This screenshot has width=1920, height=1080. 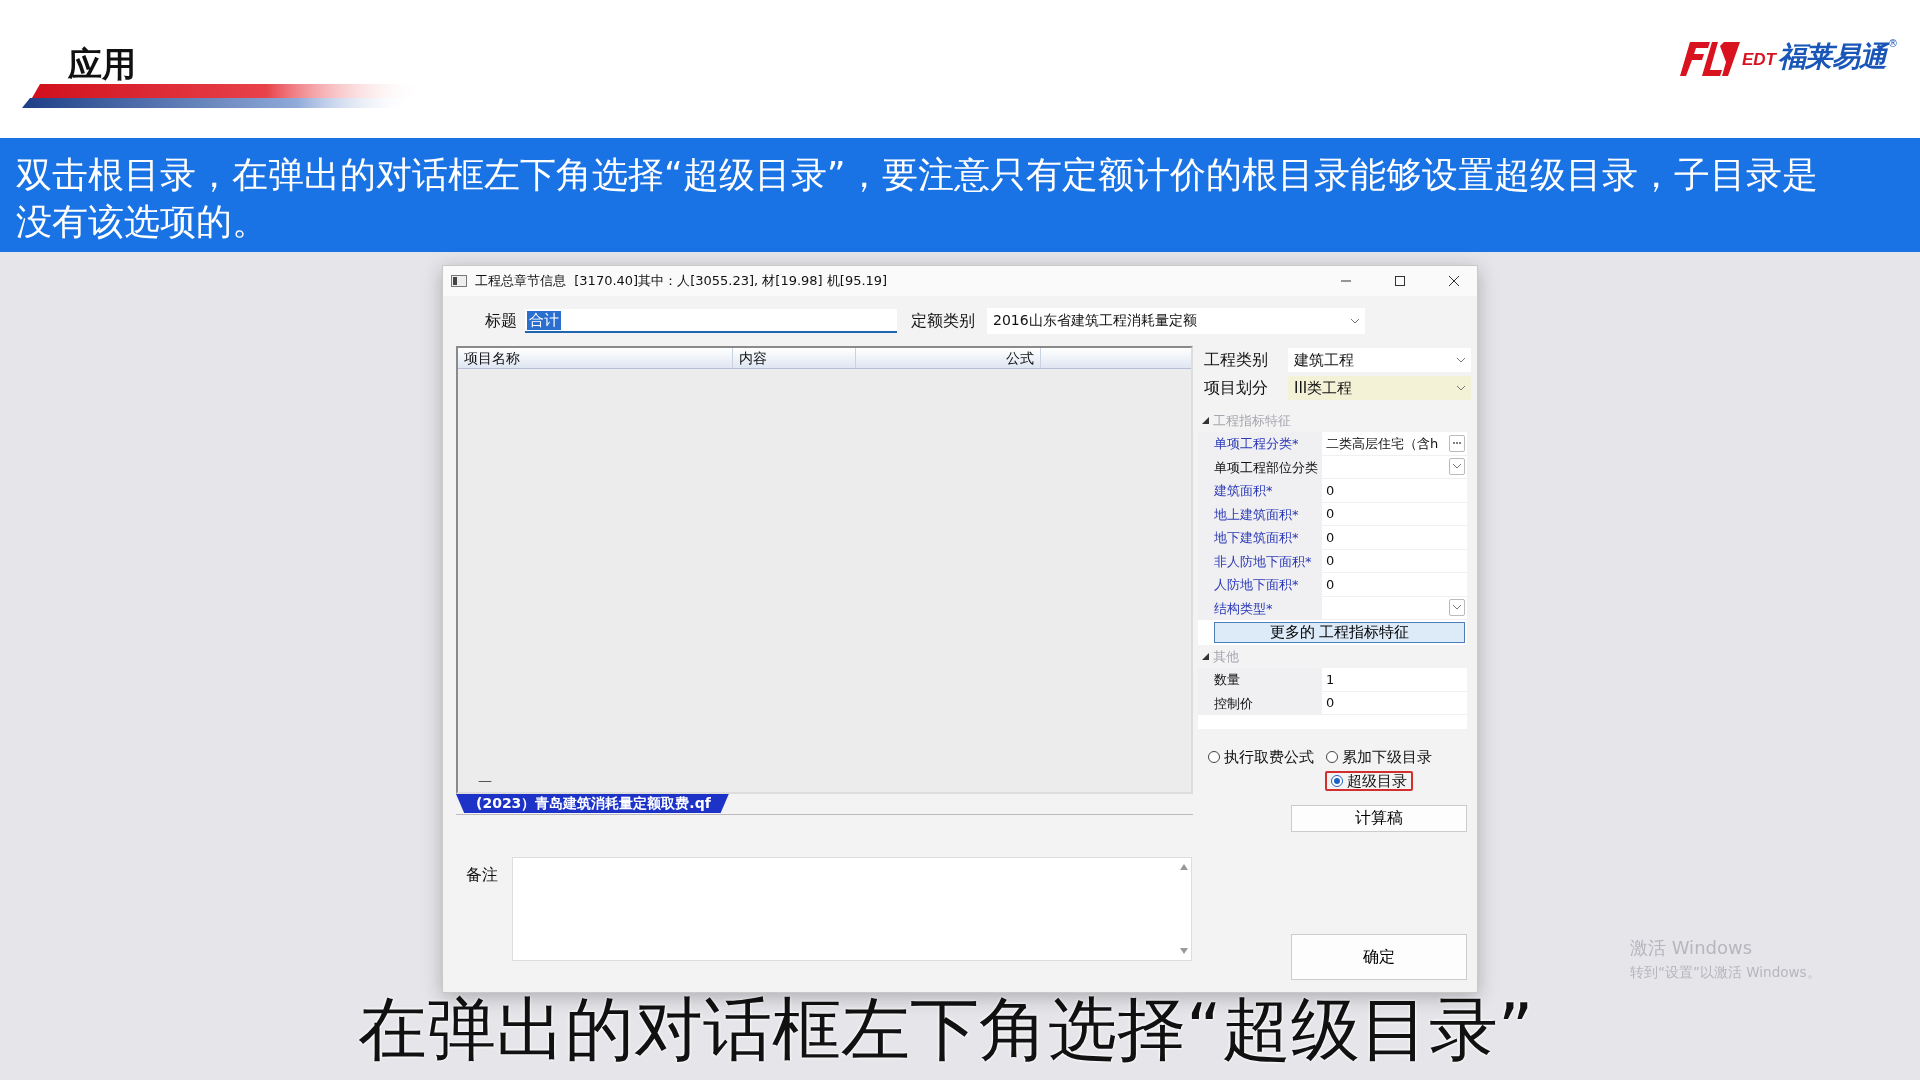 I want to click on column-header: 公式, so click(x=948, y=358).